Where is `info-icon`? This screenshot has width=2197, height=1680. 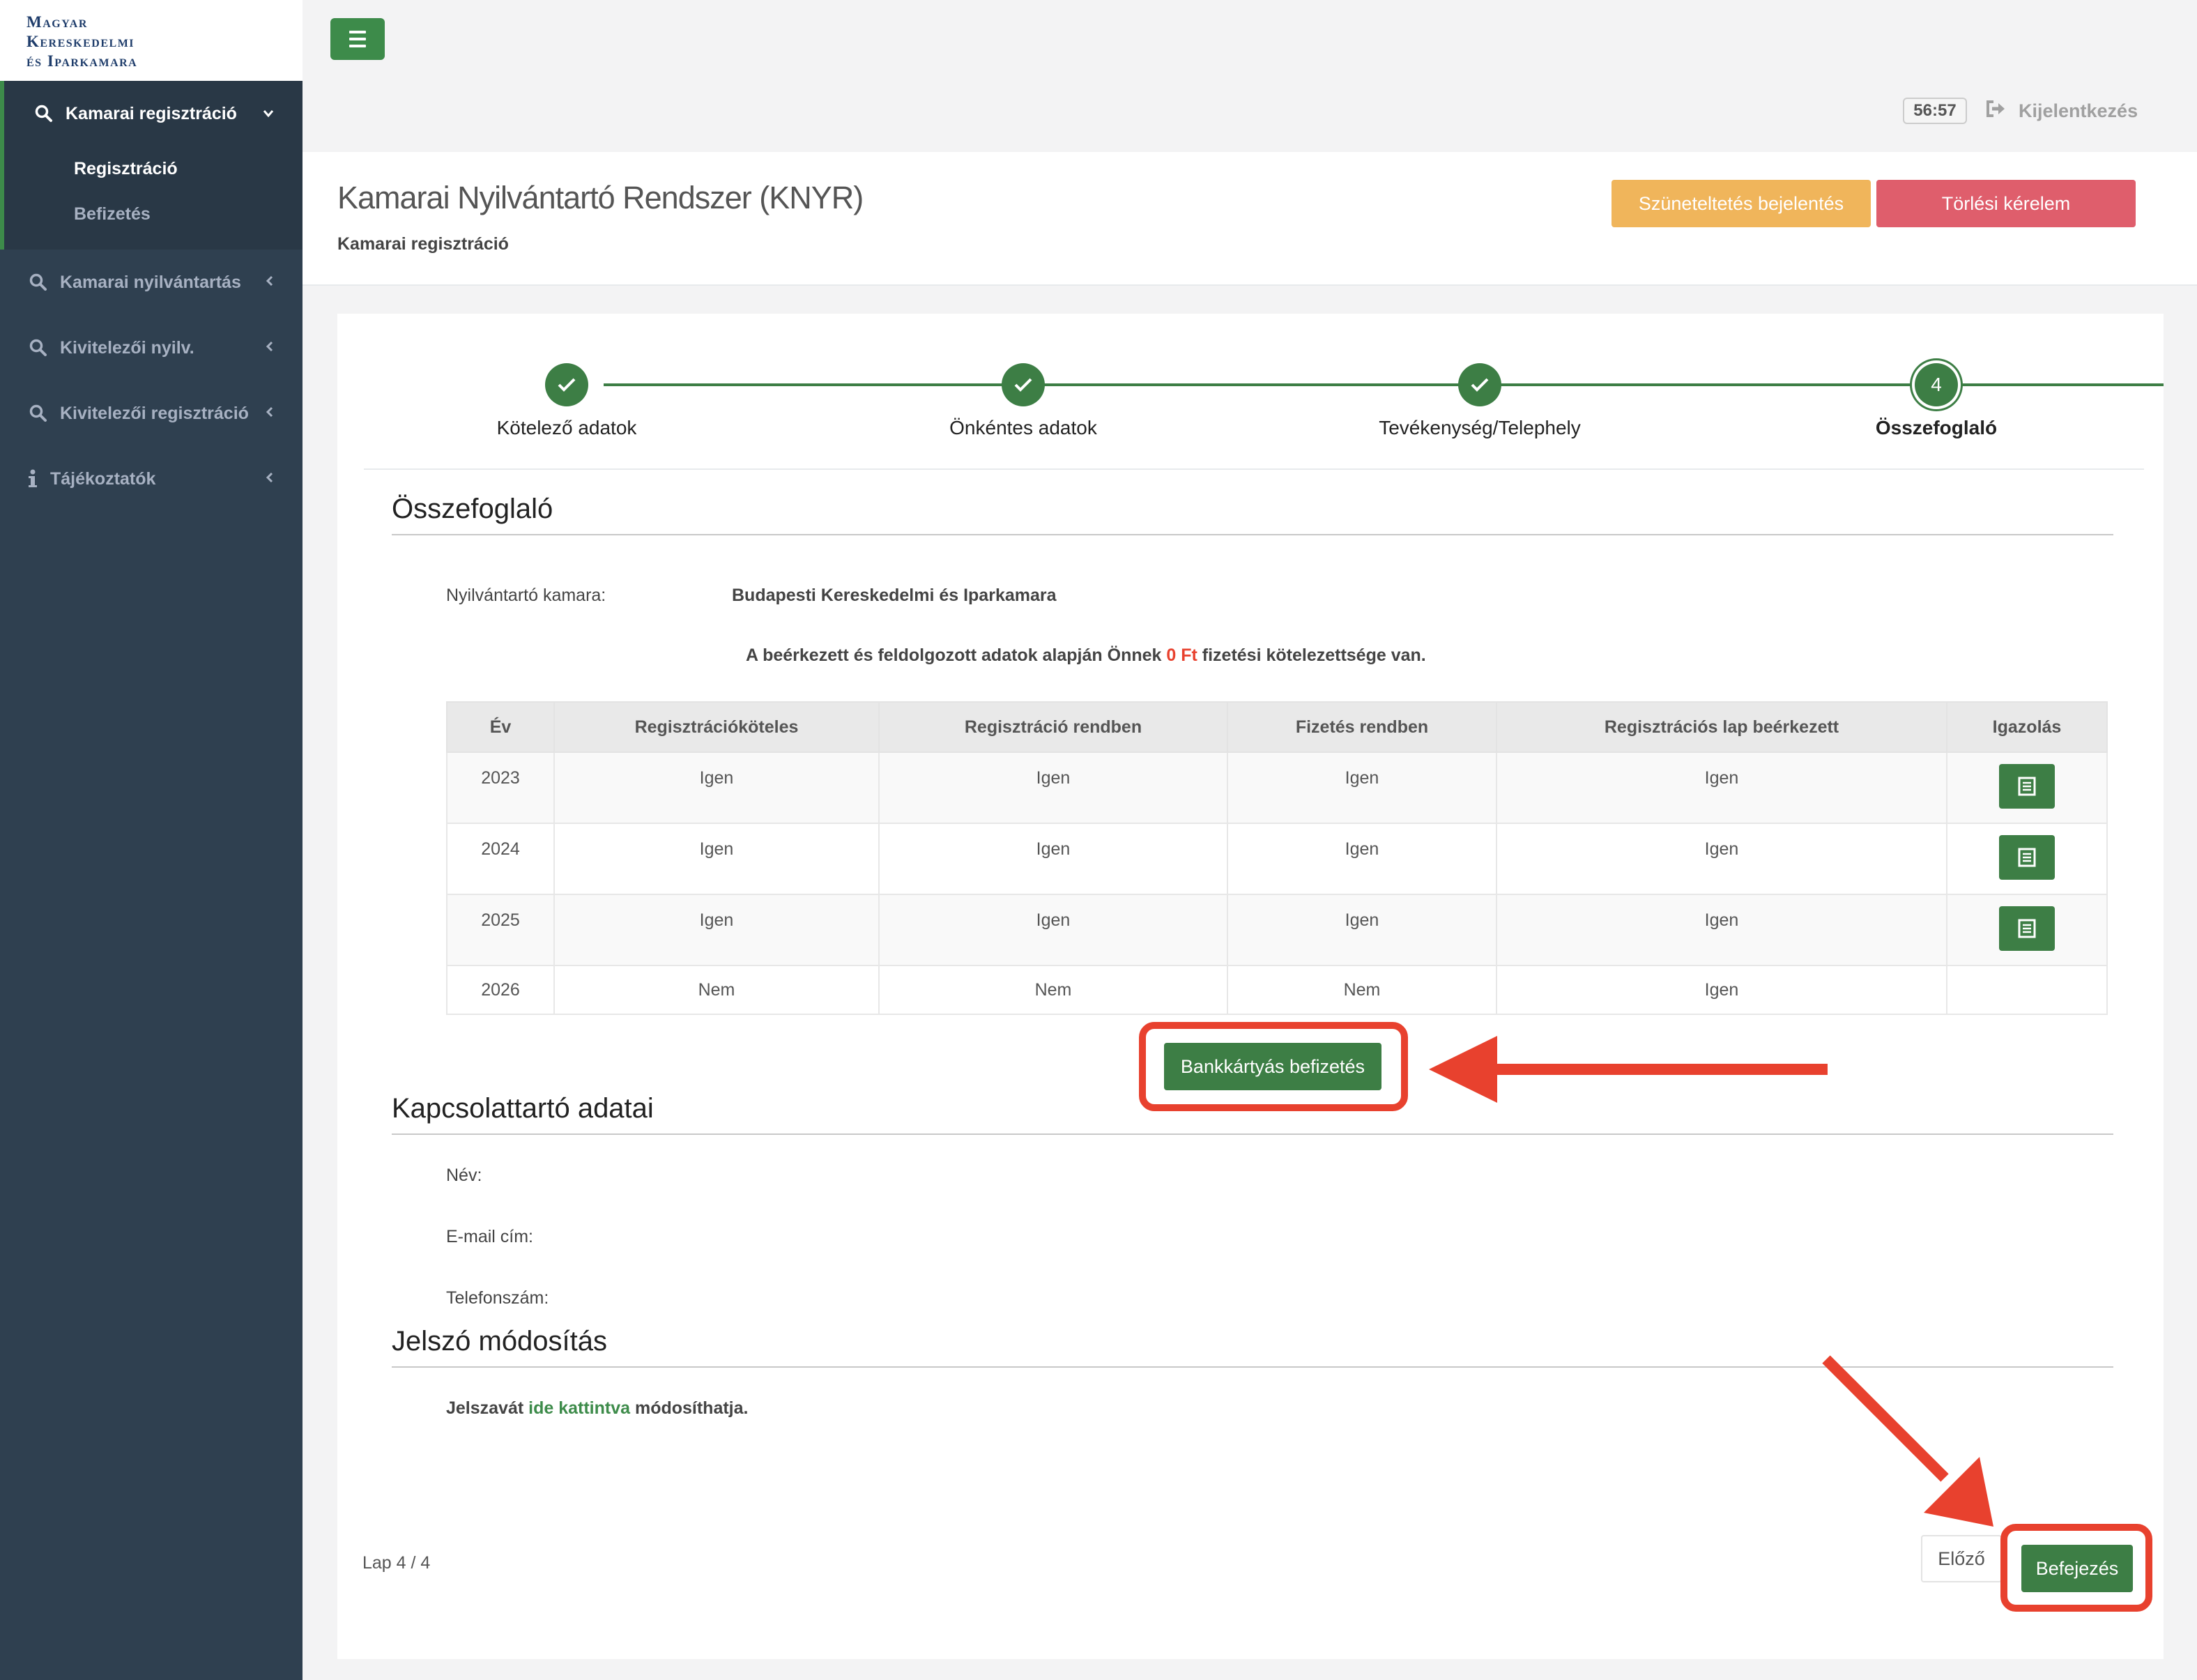
info-icon is located at coordinates (35, 479).